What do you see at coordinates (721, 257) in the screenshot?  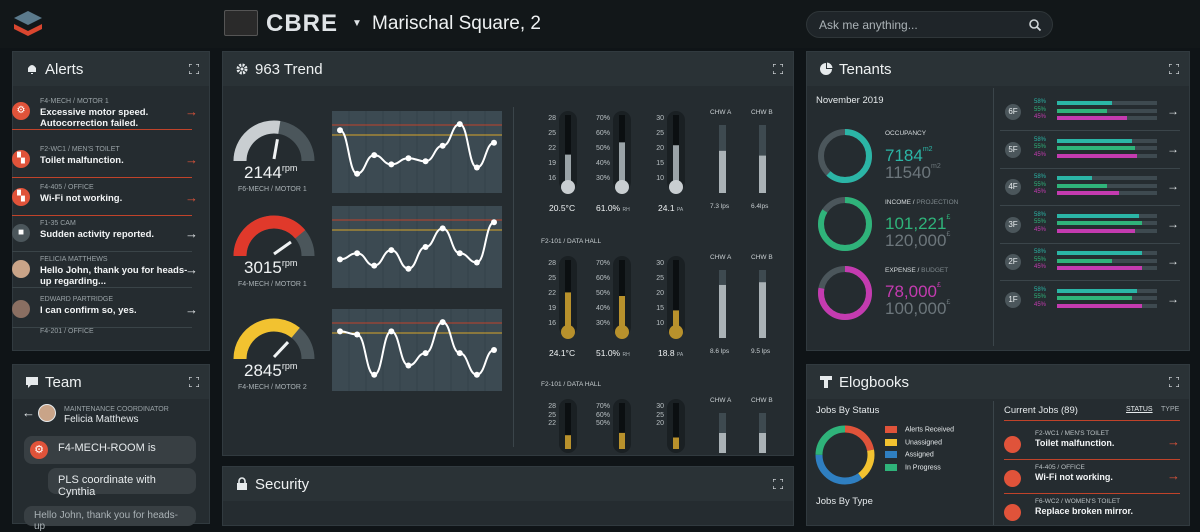 I see `chw-a-label: CHW A` at bounding box center [721, 257].